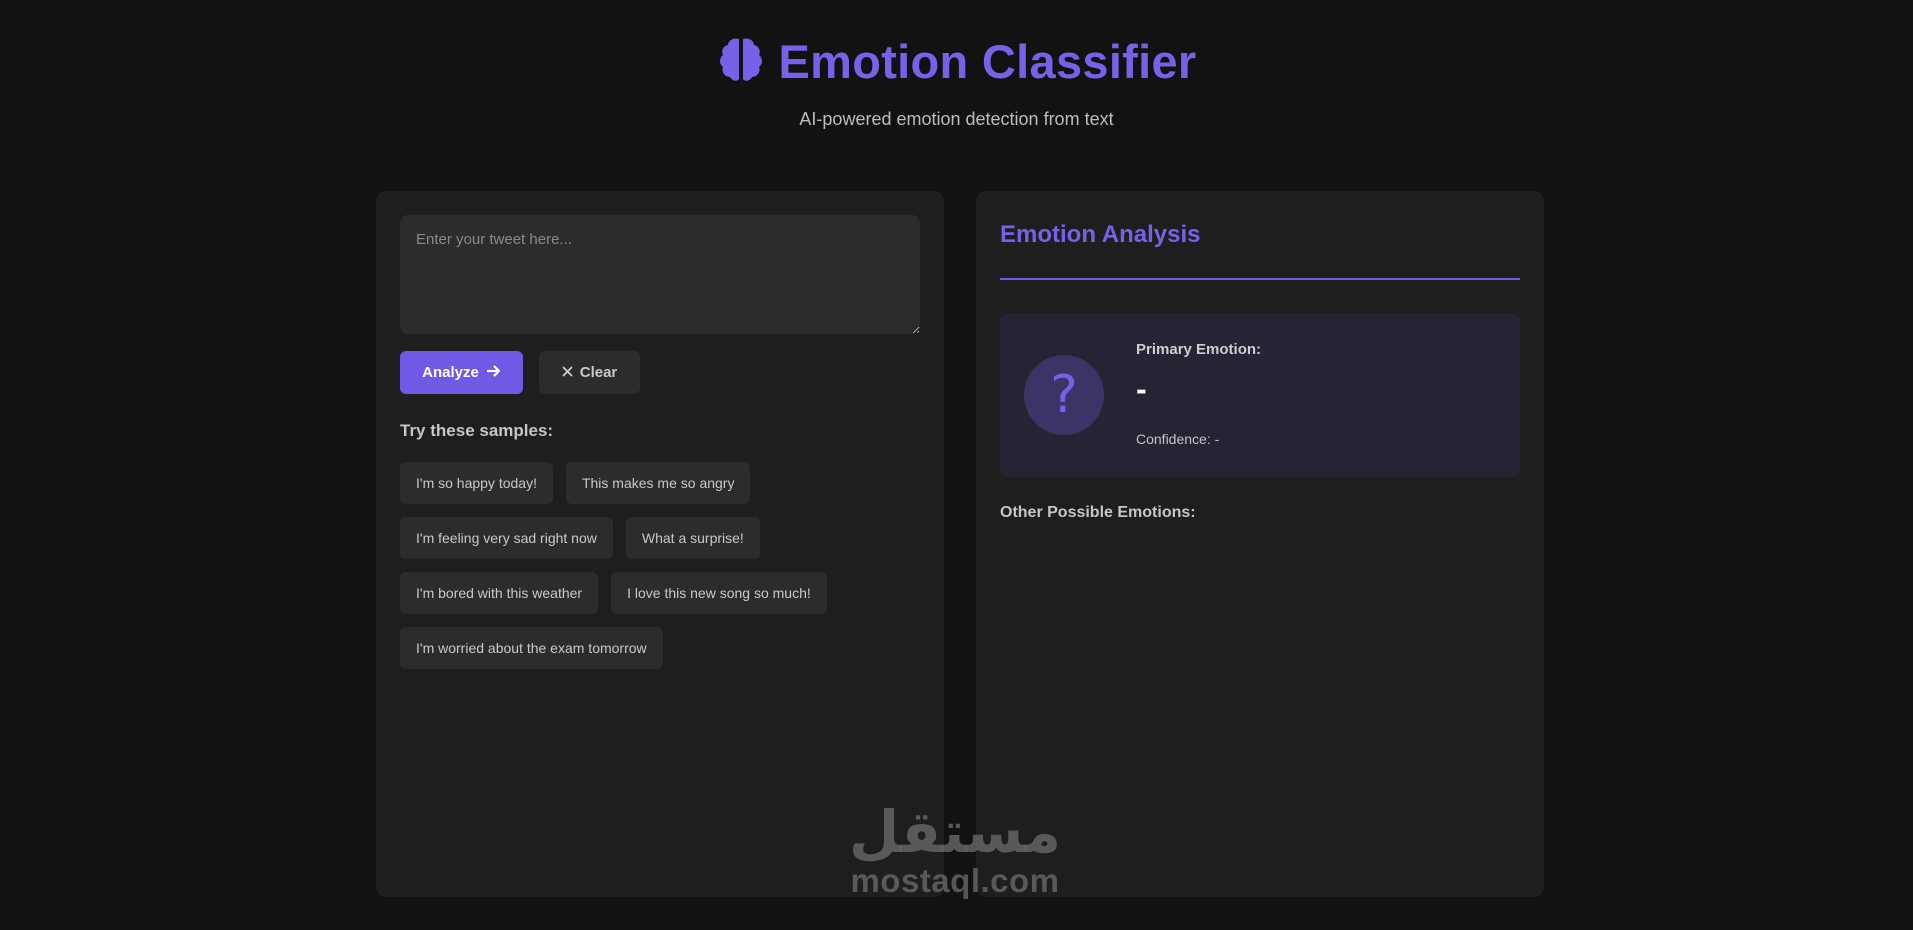 The height and width of the screenshot is (930, 1913). What do you see at coordinates (741, 61) in the screenshot?
I see `brain-icon` at bounding box center [741, 61].